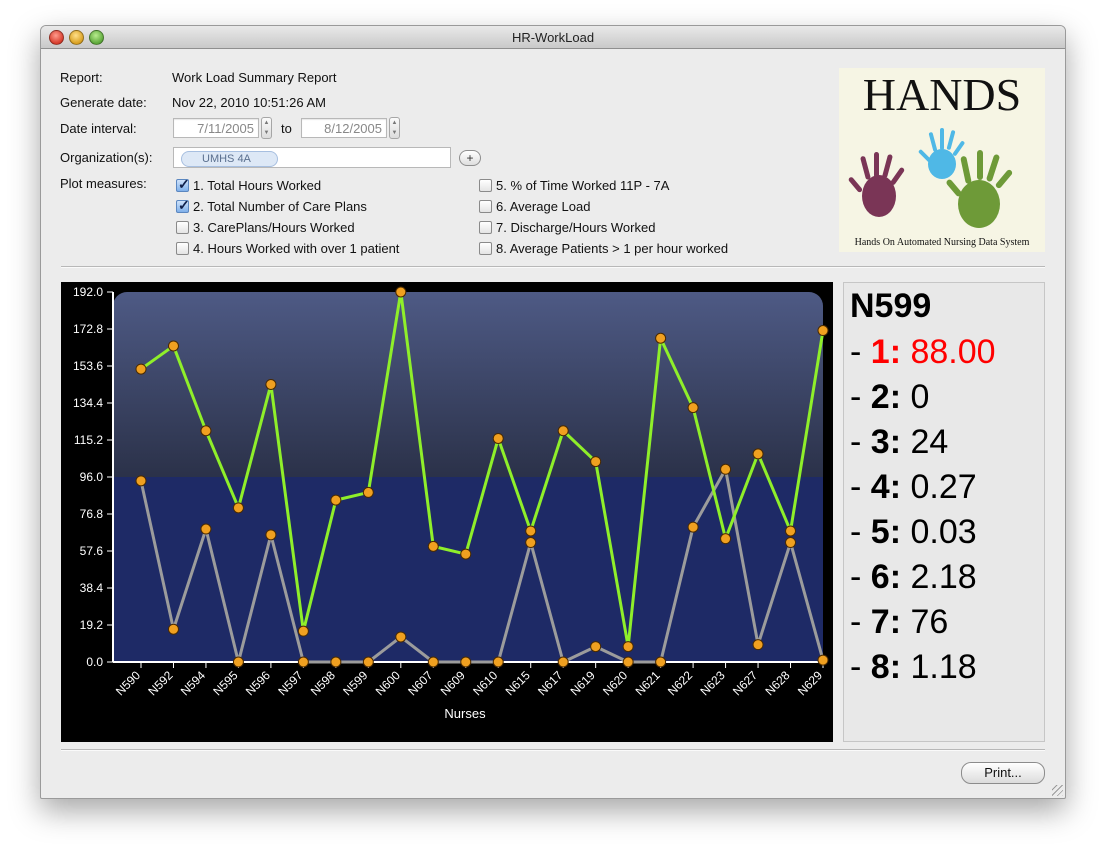 This screenshot has width=1104, height=852. I want to click on measure-1-checkbox: ✓, so click(183, 184).